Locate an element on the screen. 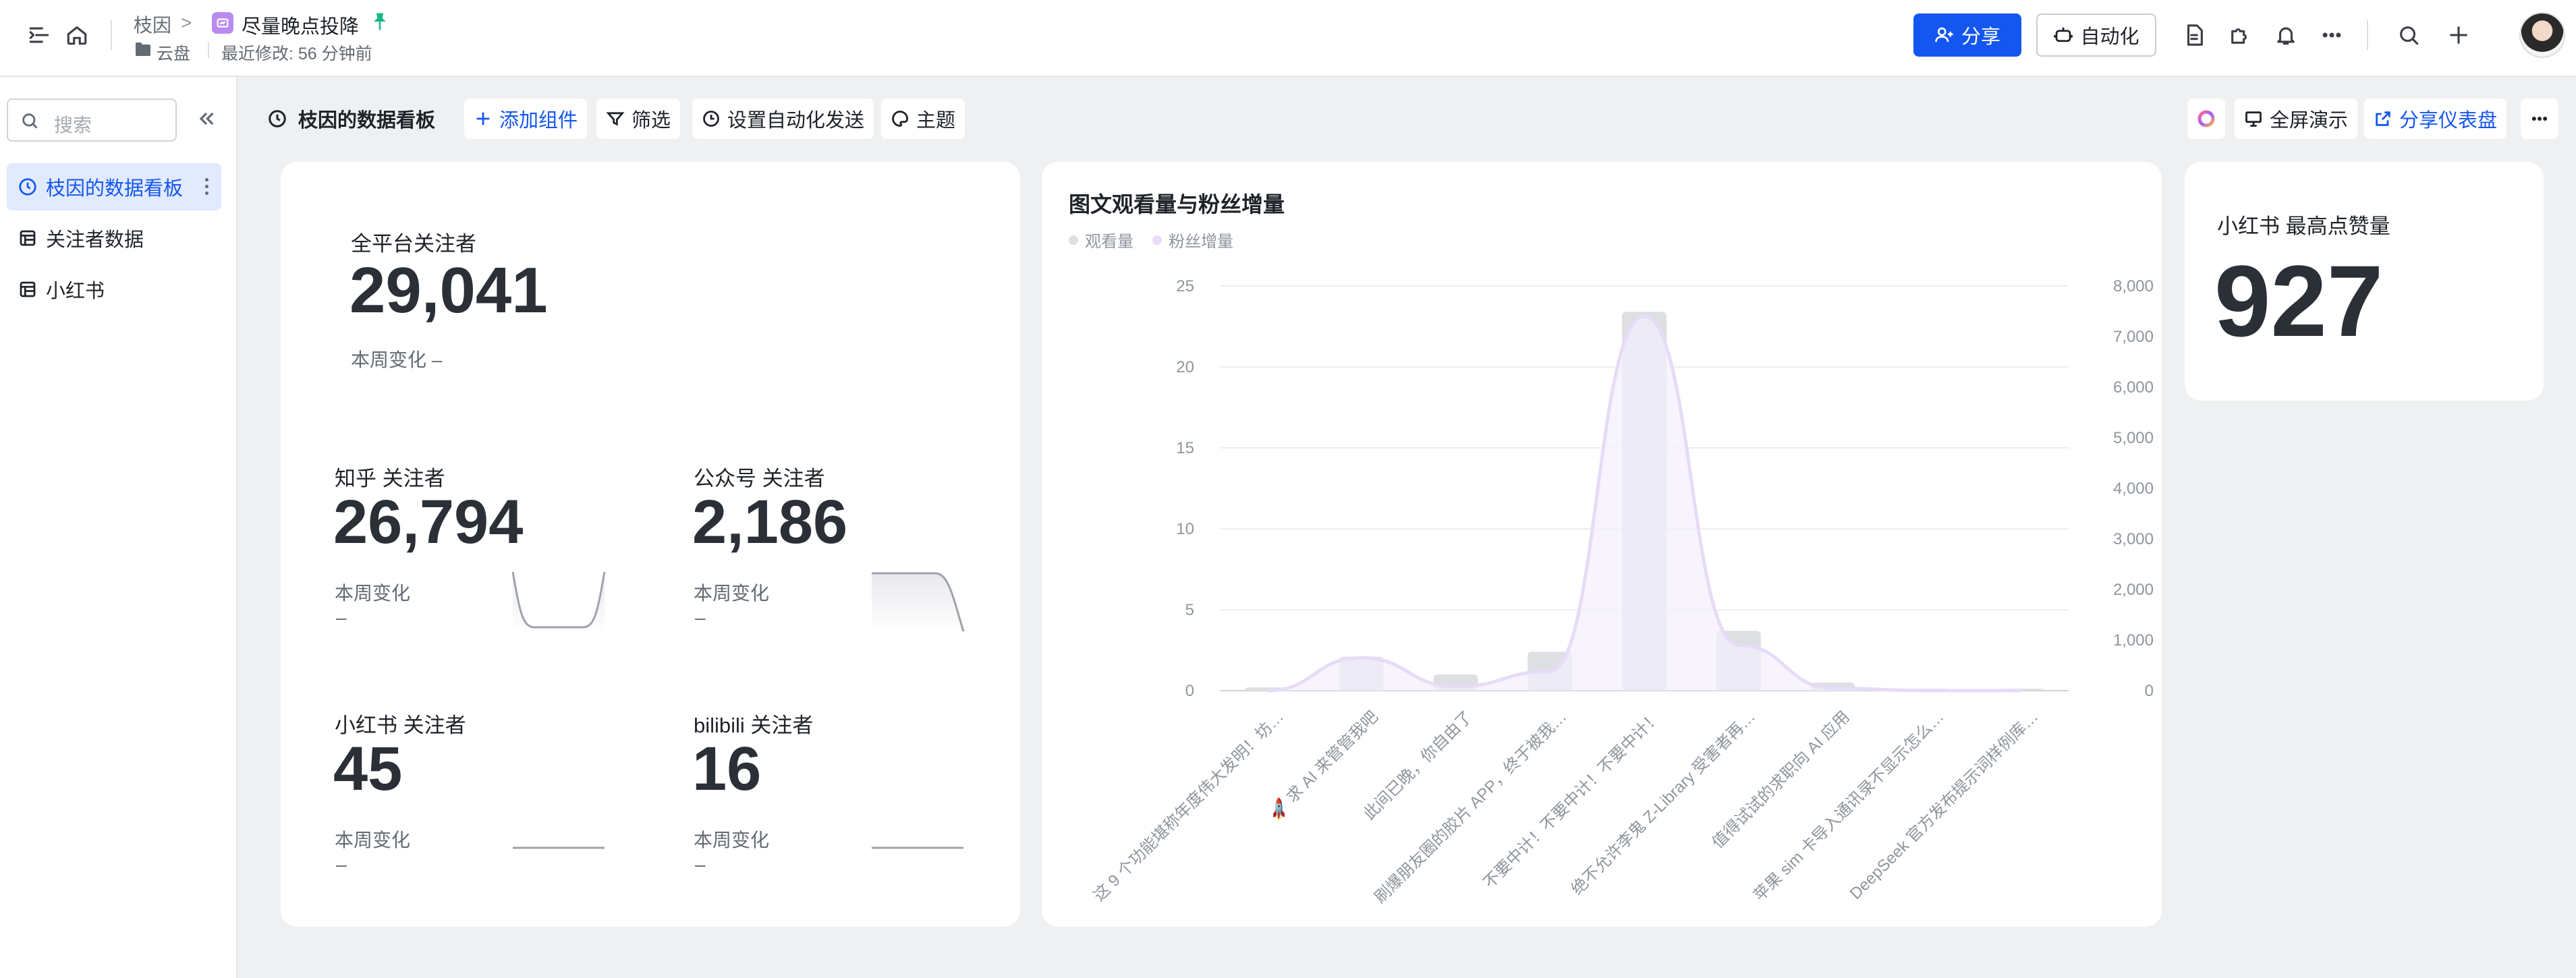  zhihu-sparkline is located at coordinates (558, 602).